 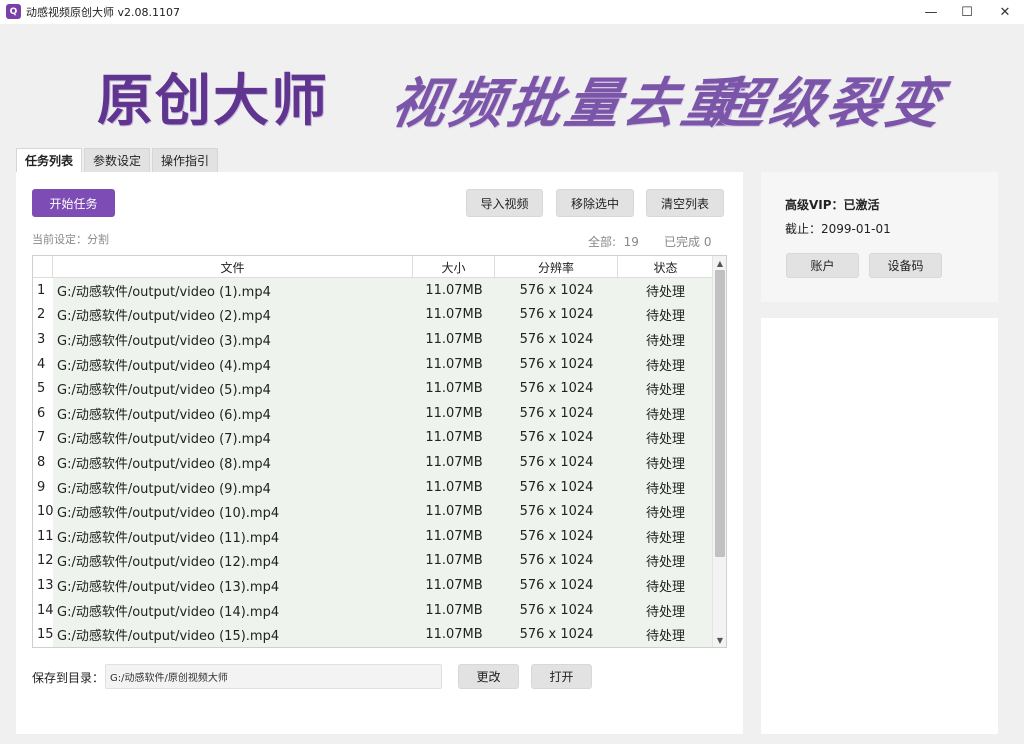 I want to click on row-index: 2, so click(x=43, y=315).